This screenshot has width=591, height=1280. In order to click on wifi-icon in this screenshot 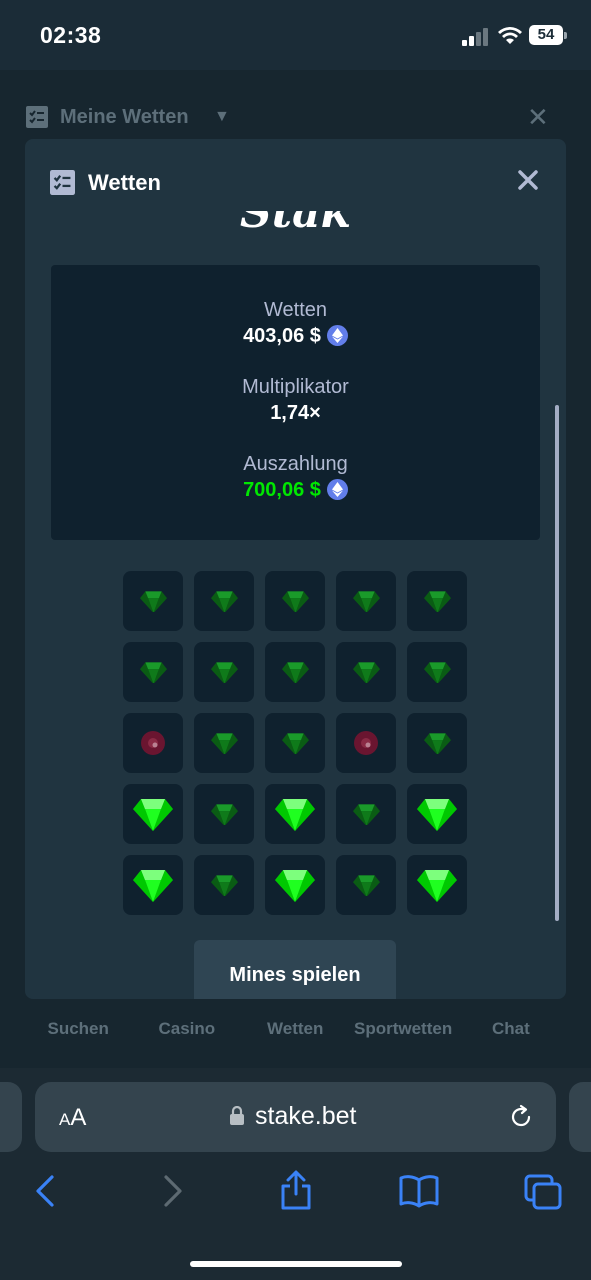, I will do `click(510, 35)`.